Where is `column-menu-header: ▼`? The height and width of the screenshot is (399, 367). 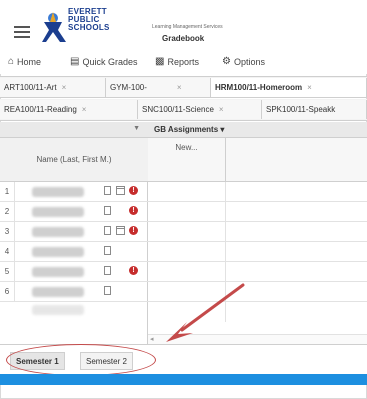
column-menu-header: ▼ is located at coordinates (74, 130).